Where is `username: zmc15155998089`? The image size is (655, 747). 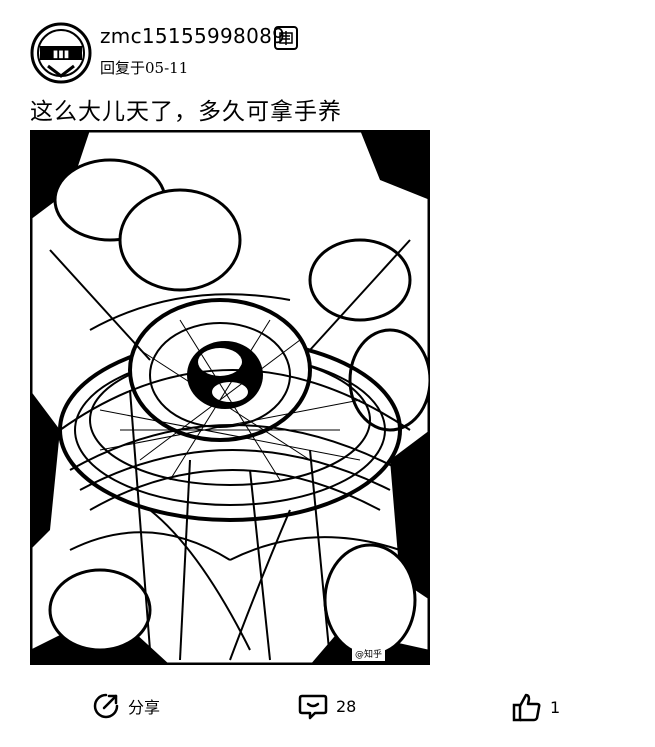 username: zmc15155998089 is located at coordinates (192, 36).